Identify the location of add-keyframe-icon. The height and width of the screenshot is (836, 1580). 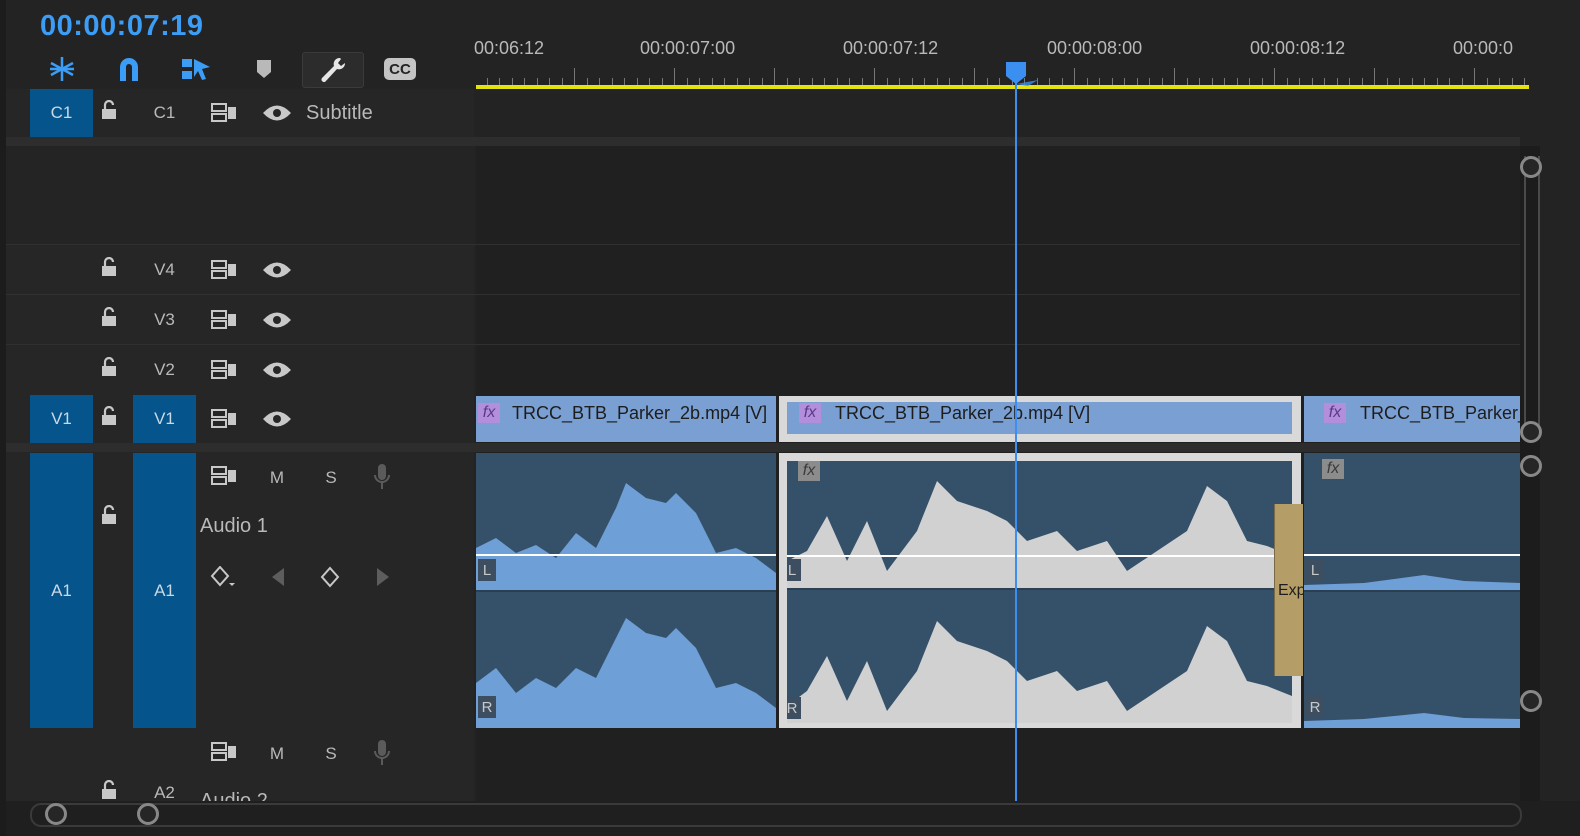
(330, 577).